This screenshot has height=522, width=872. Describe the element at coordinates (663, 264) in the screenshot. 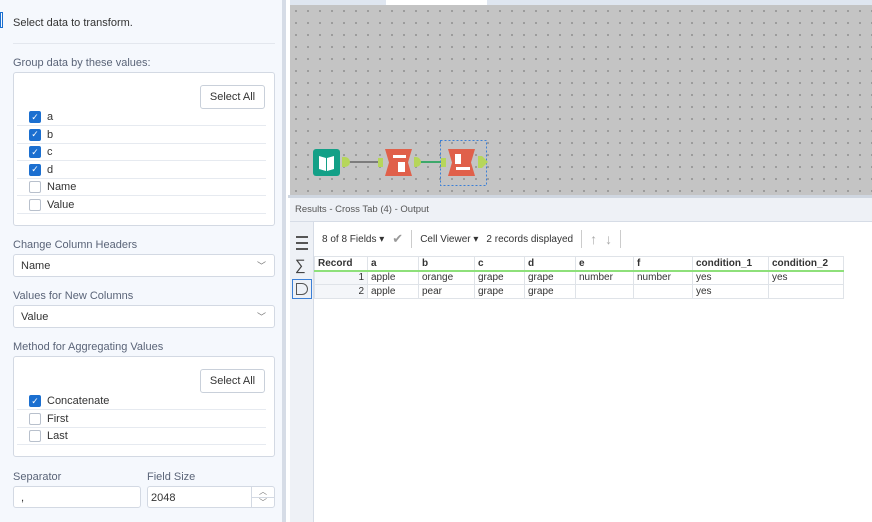

I see `column-header: f` at that location.